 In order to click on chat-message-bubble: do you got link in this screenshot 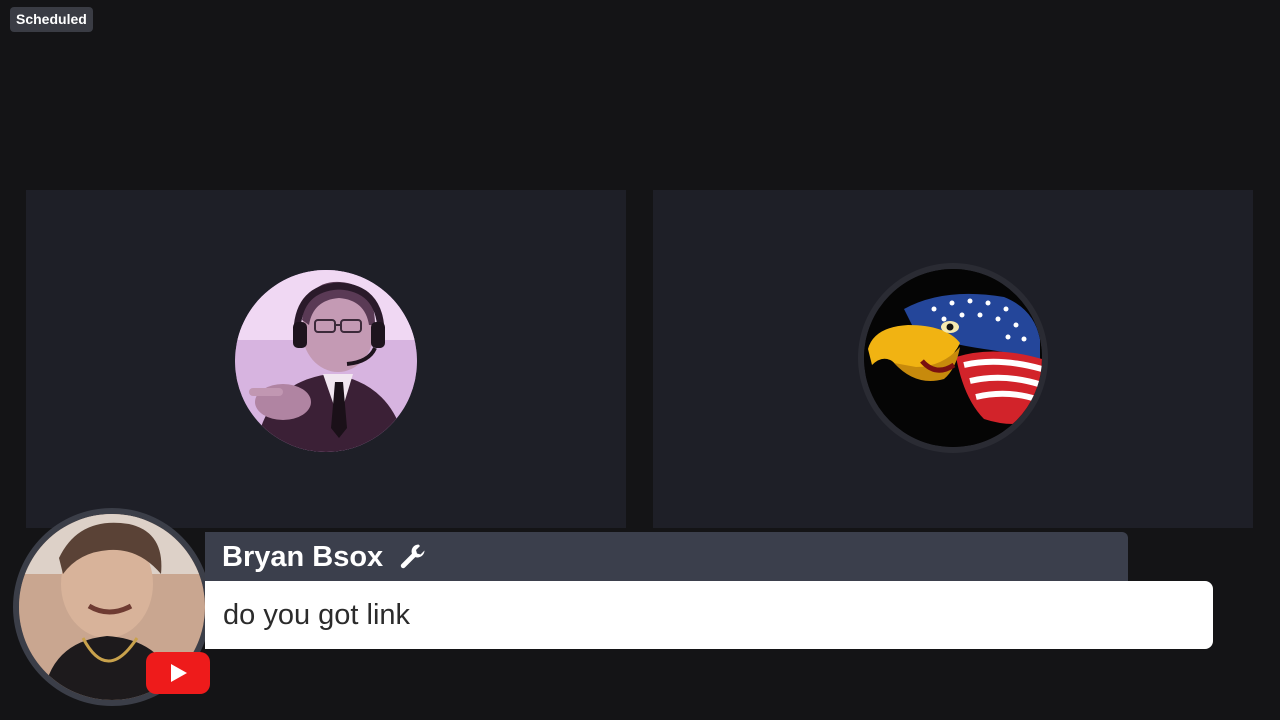, I will do `click(709, 615)`.